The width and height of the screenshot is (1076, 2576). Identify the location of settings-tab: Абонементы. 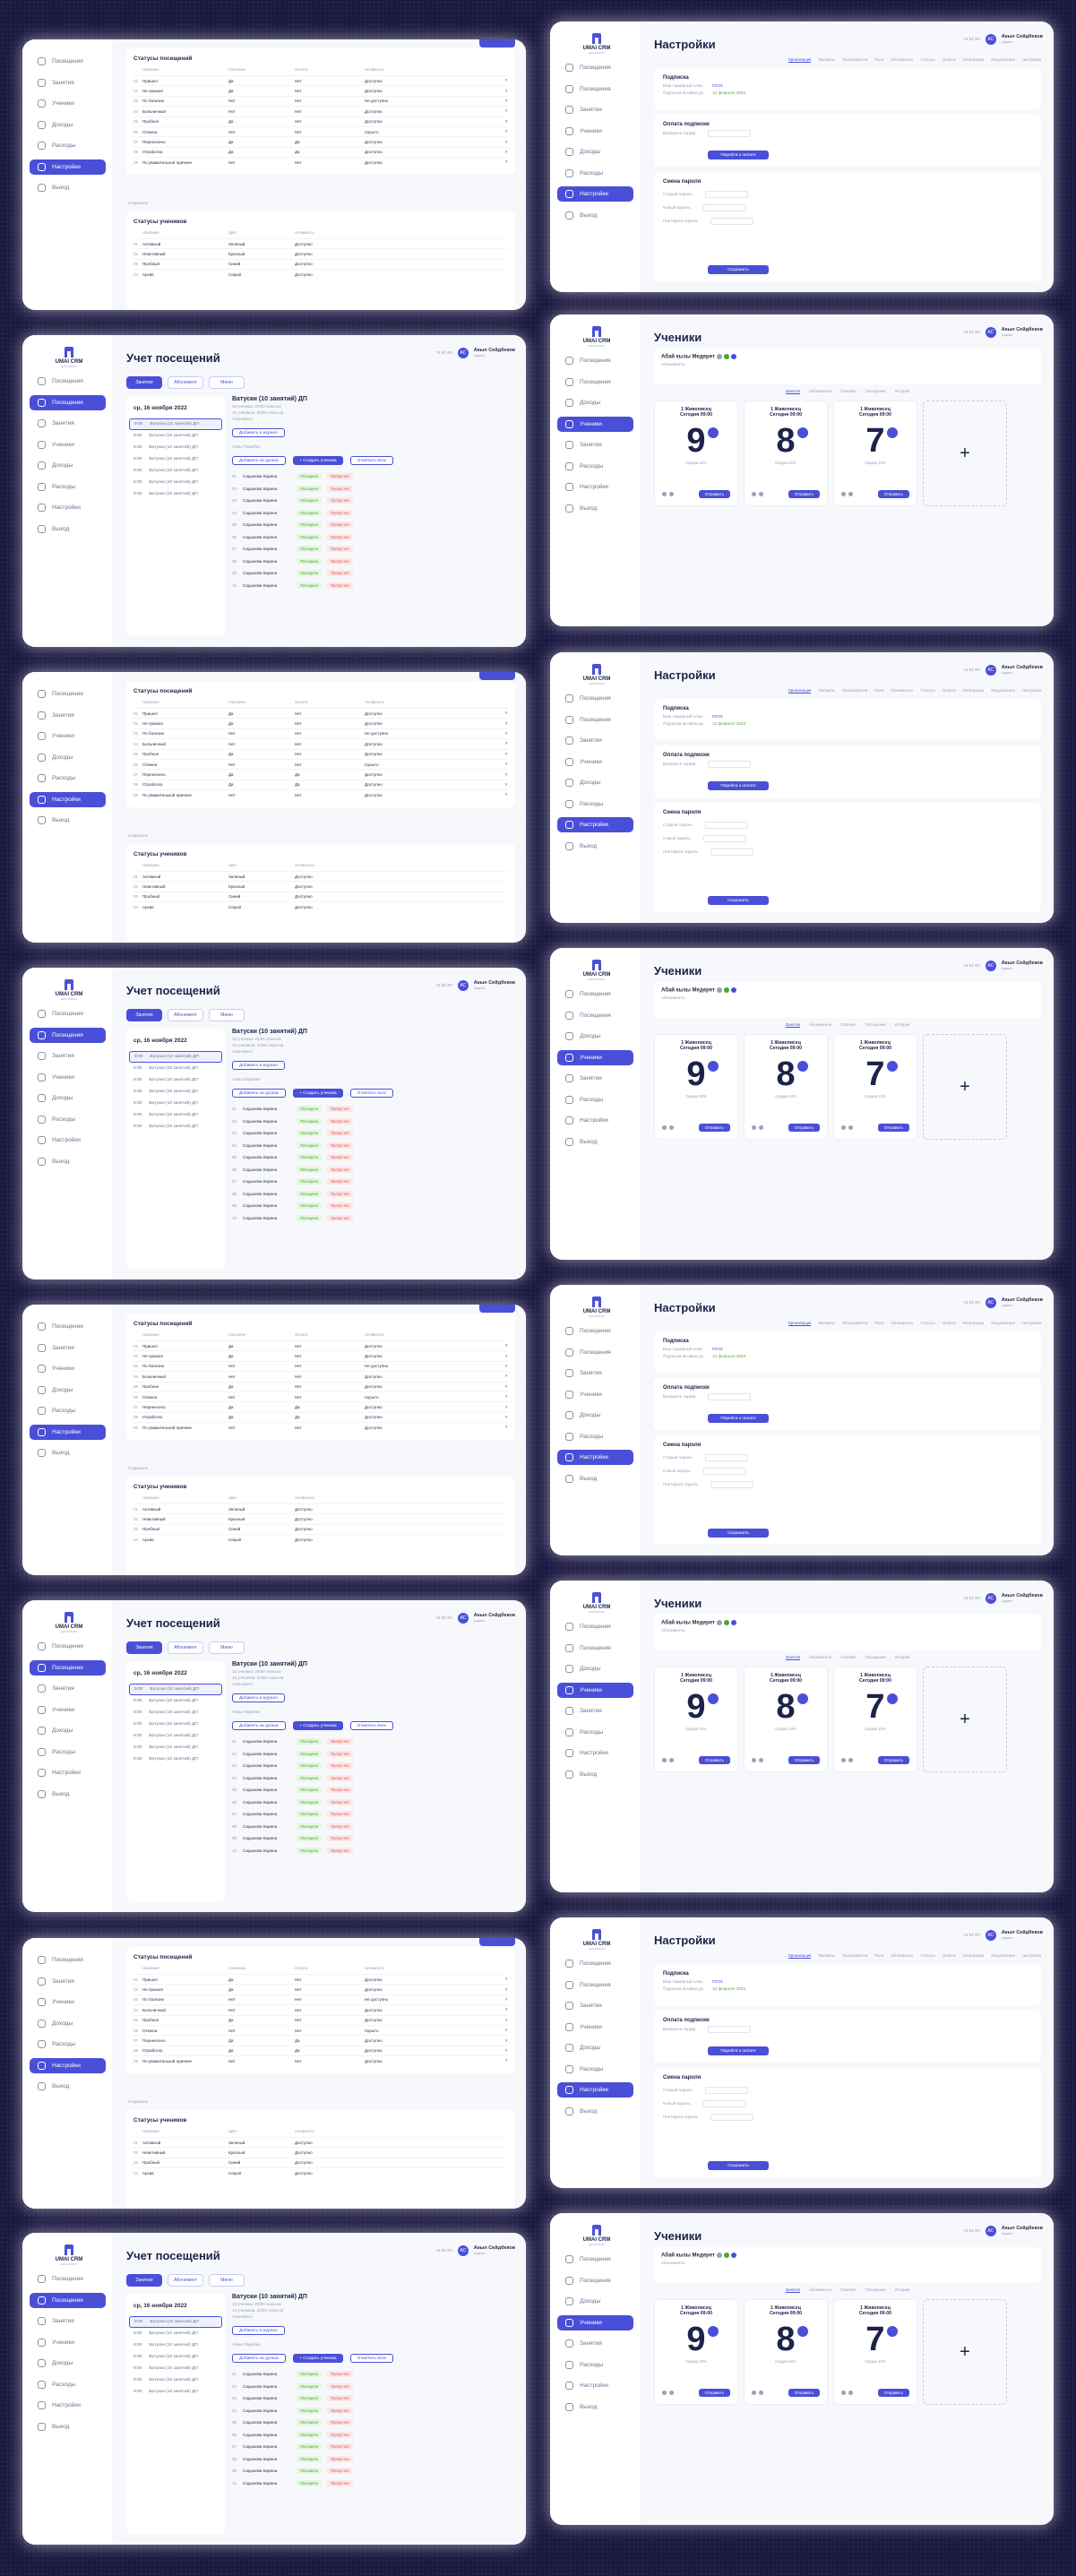
(902, 1956).